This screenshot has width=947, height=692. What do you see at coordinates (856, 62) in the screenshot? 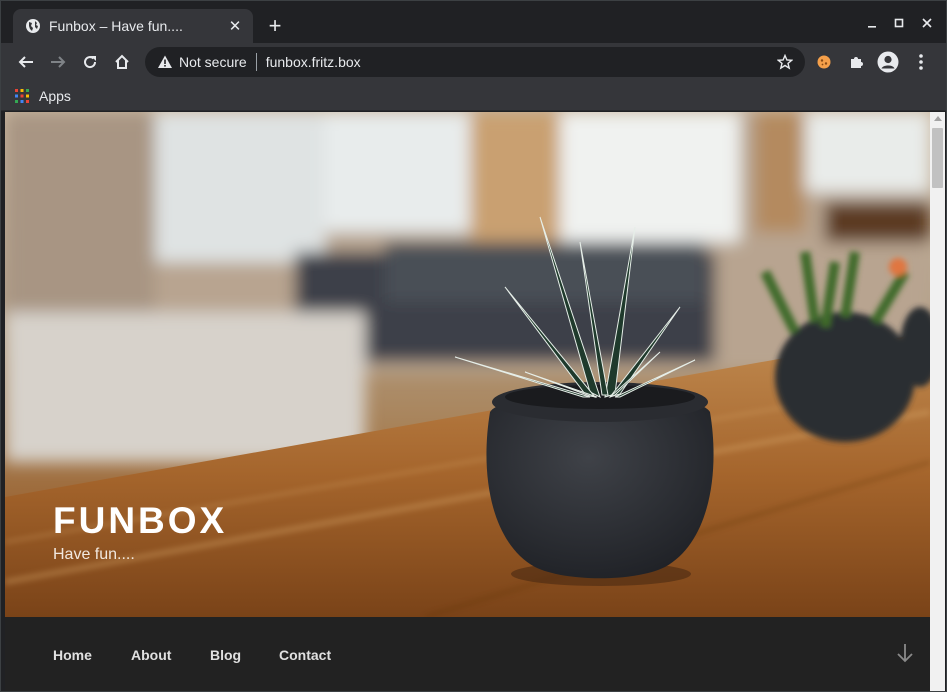
I see `extensions-puzzle-icon` at bounding box center [856, 62].